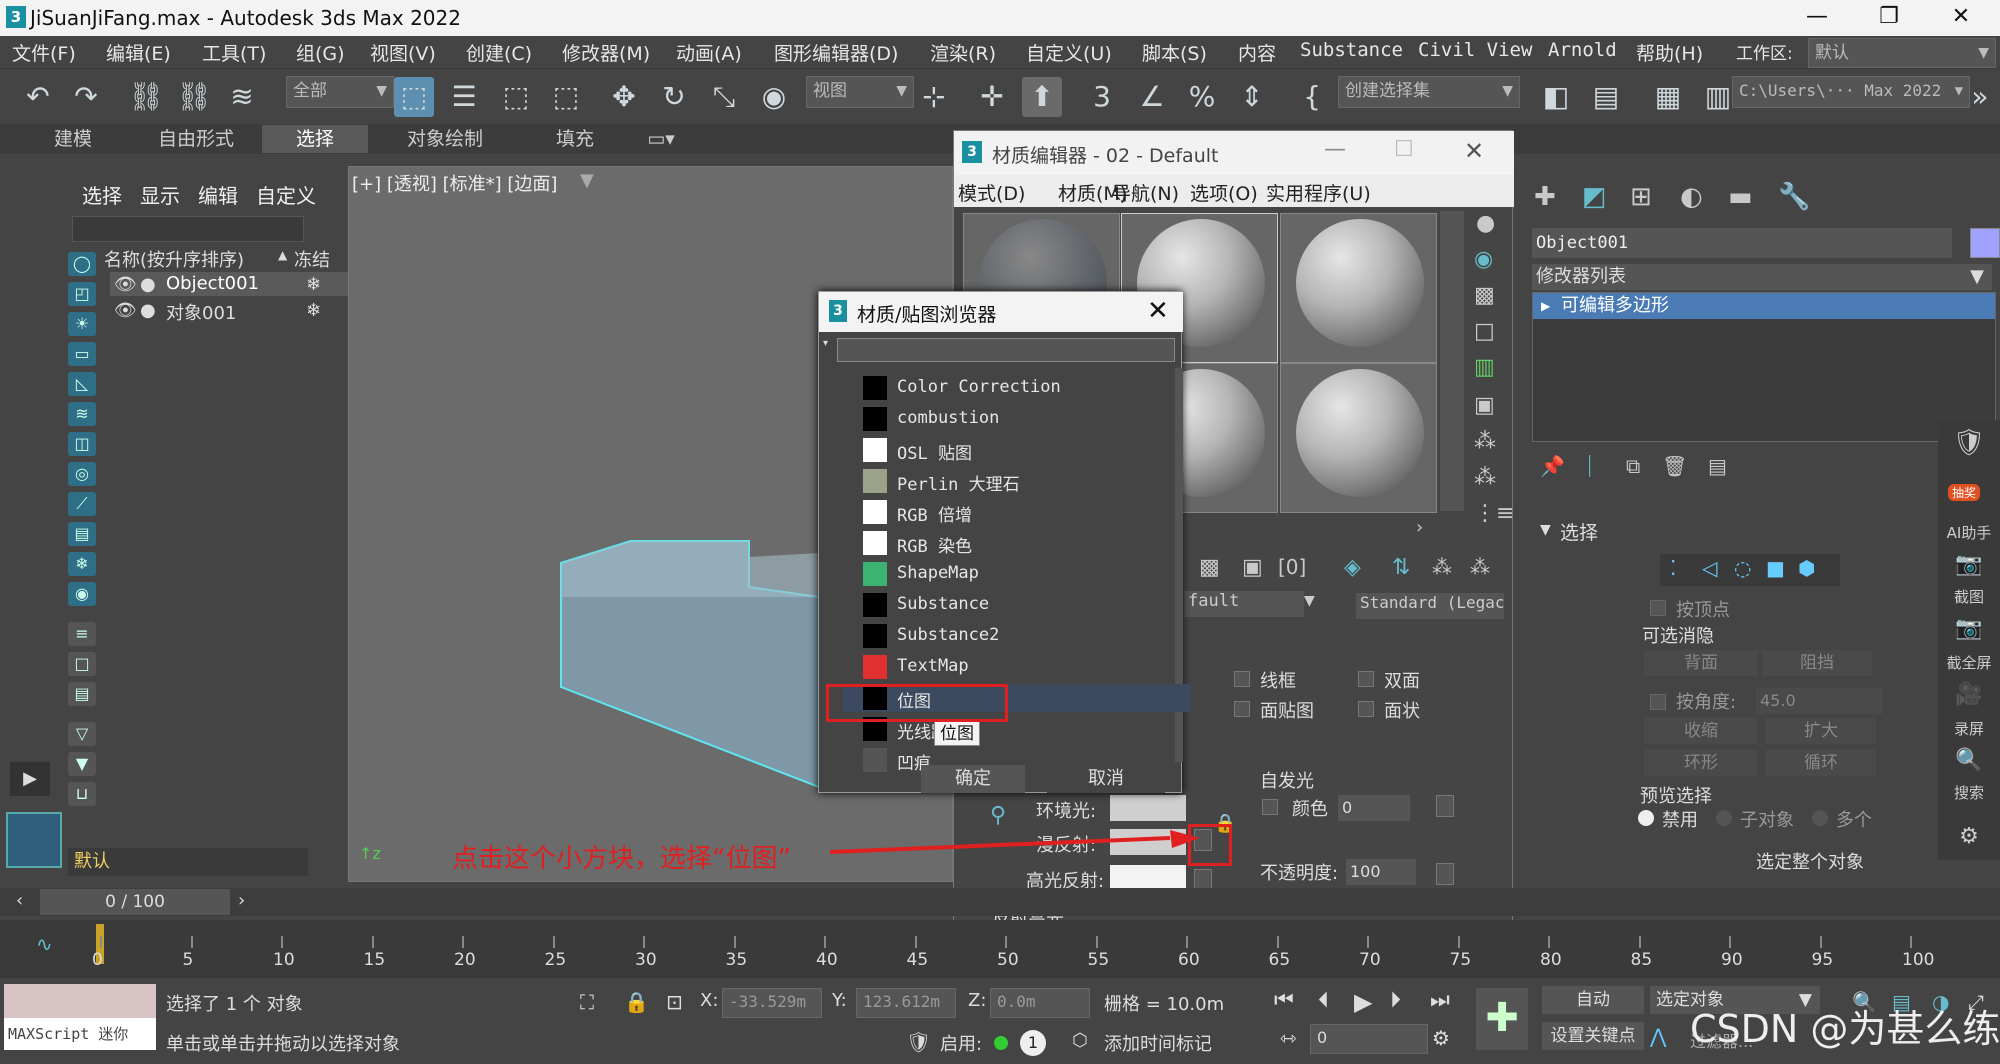 The height and width of the screenshot is (1064, 2000). I want to click on make-unique-icon: ⧉, so click(1633, 466).